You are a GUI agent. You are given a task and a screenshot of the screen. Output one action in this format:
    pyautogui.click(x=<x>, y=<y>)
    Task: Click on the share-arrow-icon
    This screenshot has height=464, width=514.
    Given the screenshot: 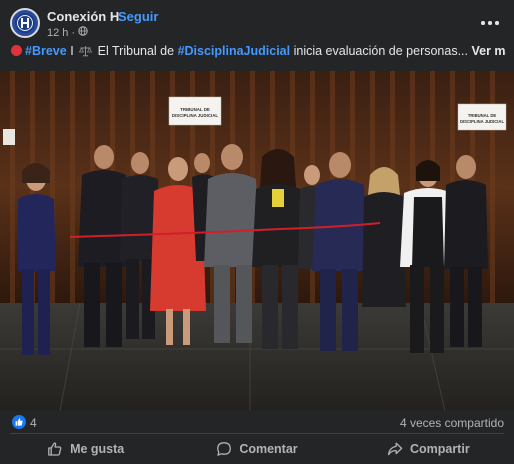 What is the action you would take?
    pyautogui.click(x=395, y=449)
    